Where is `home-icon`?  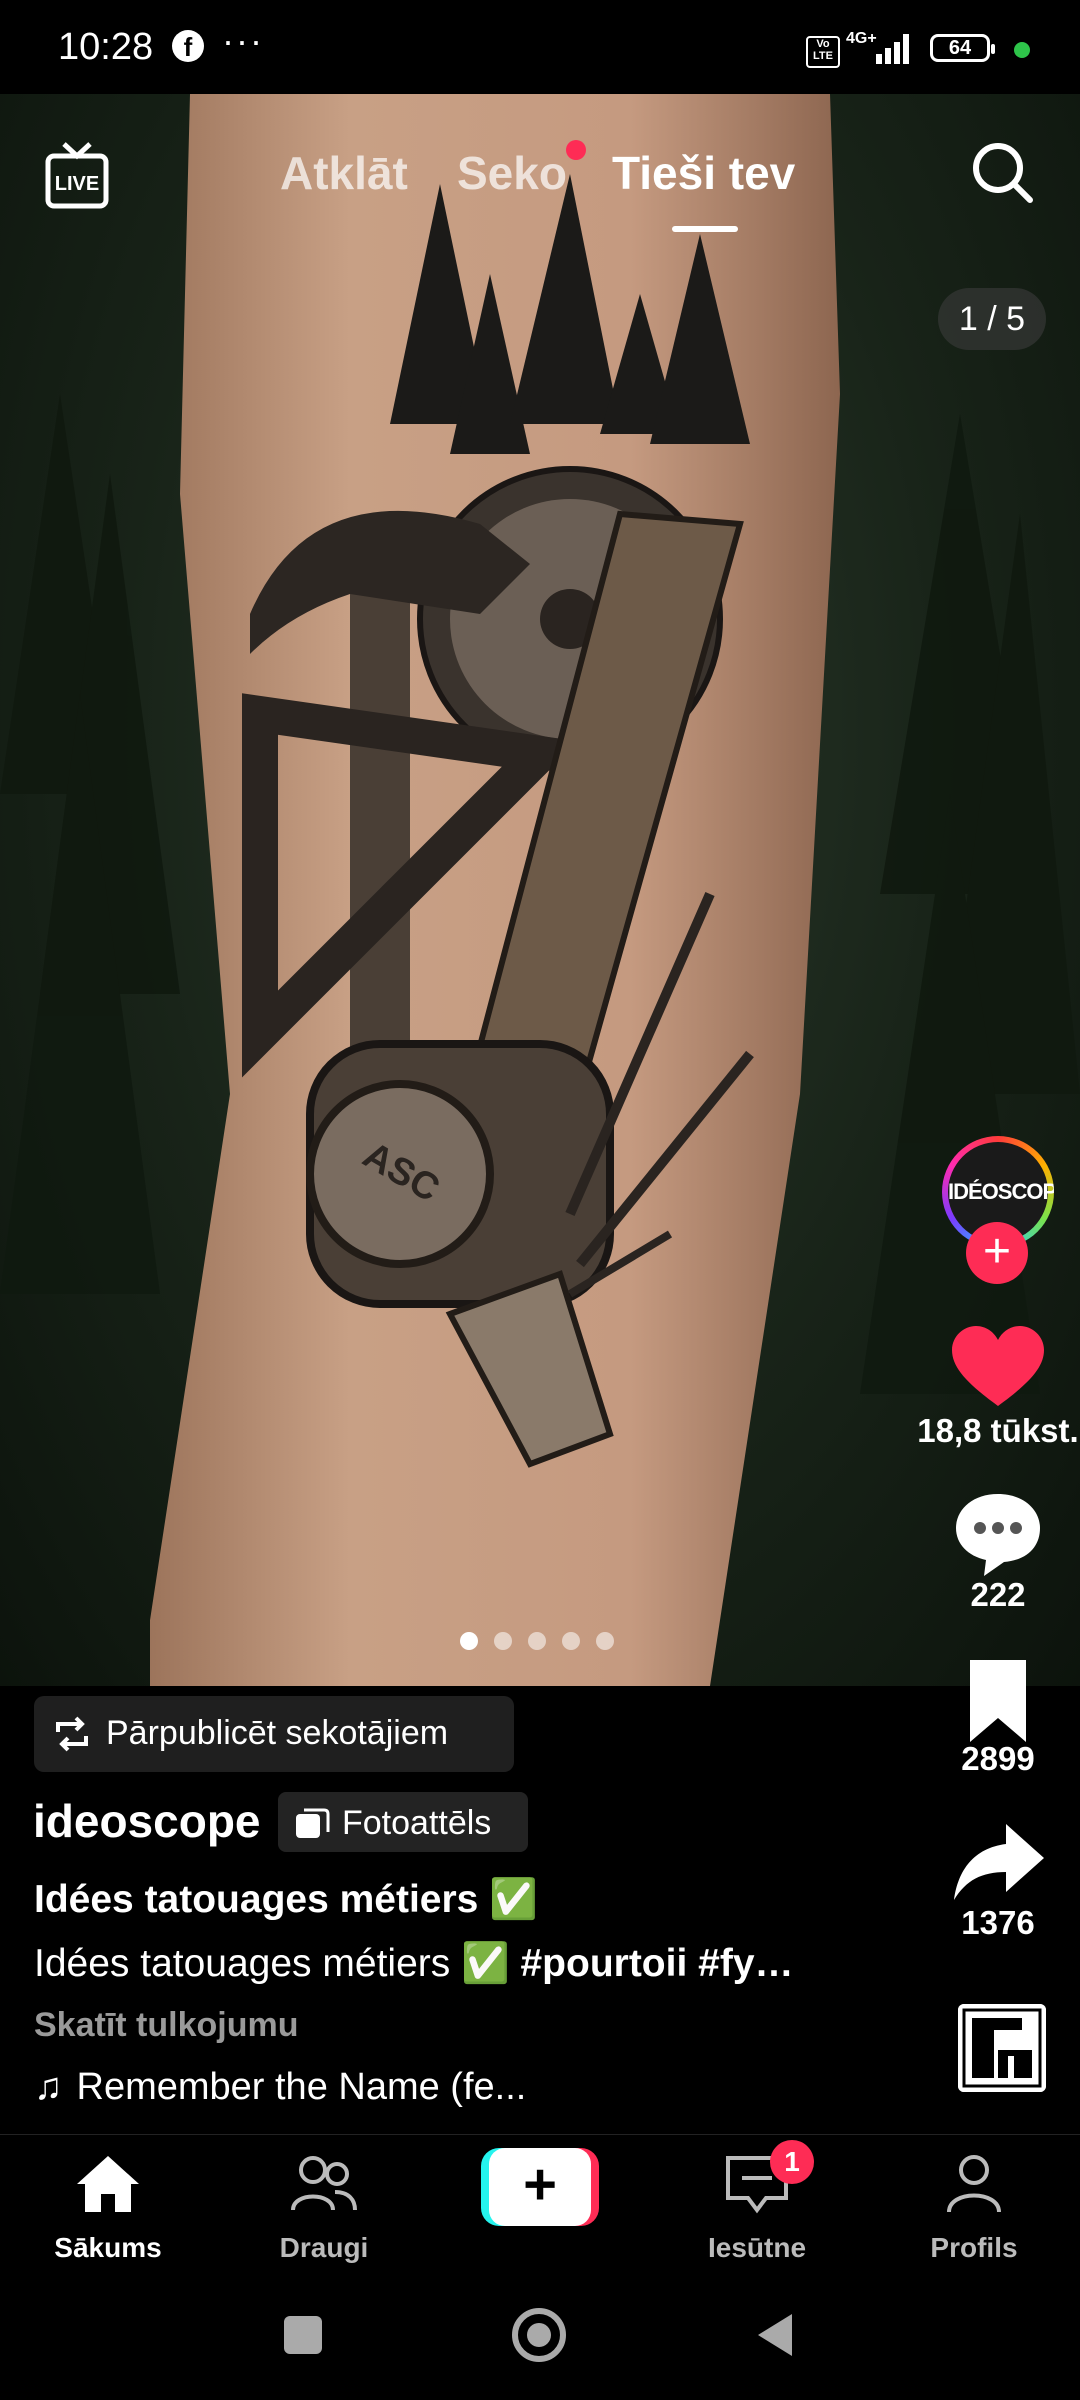 home-icon is located at coordinates (108, 2184).